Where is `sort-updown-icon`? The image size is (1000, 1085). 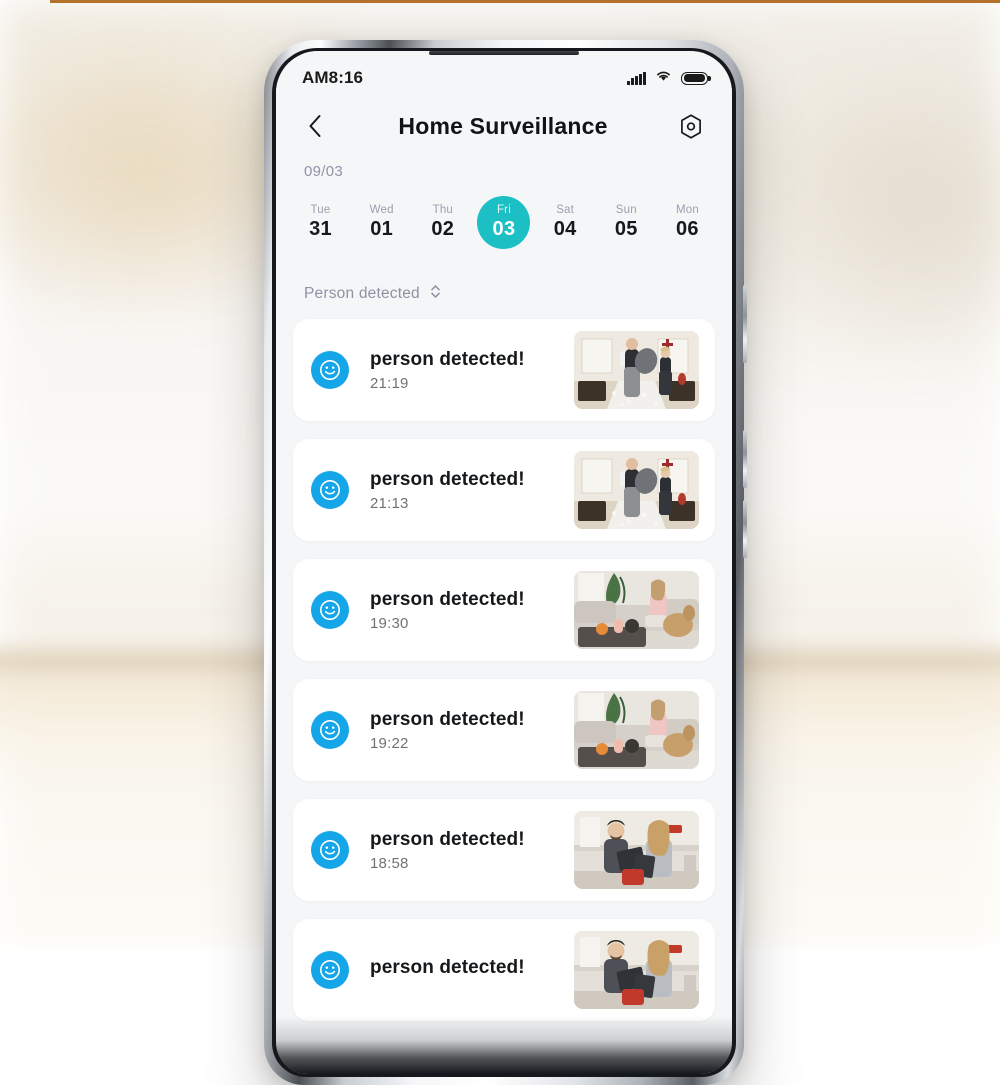 sort-updown-icon is located at coordinates (435, 294).